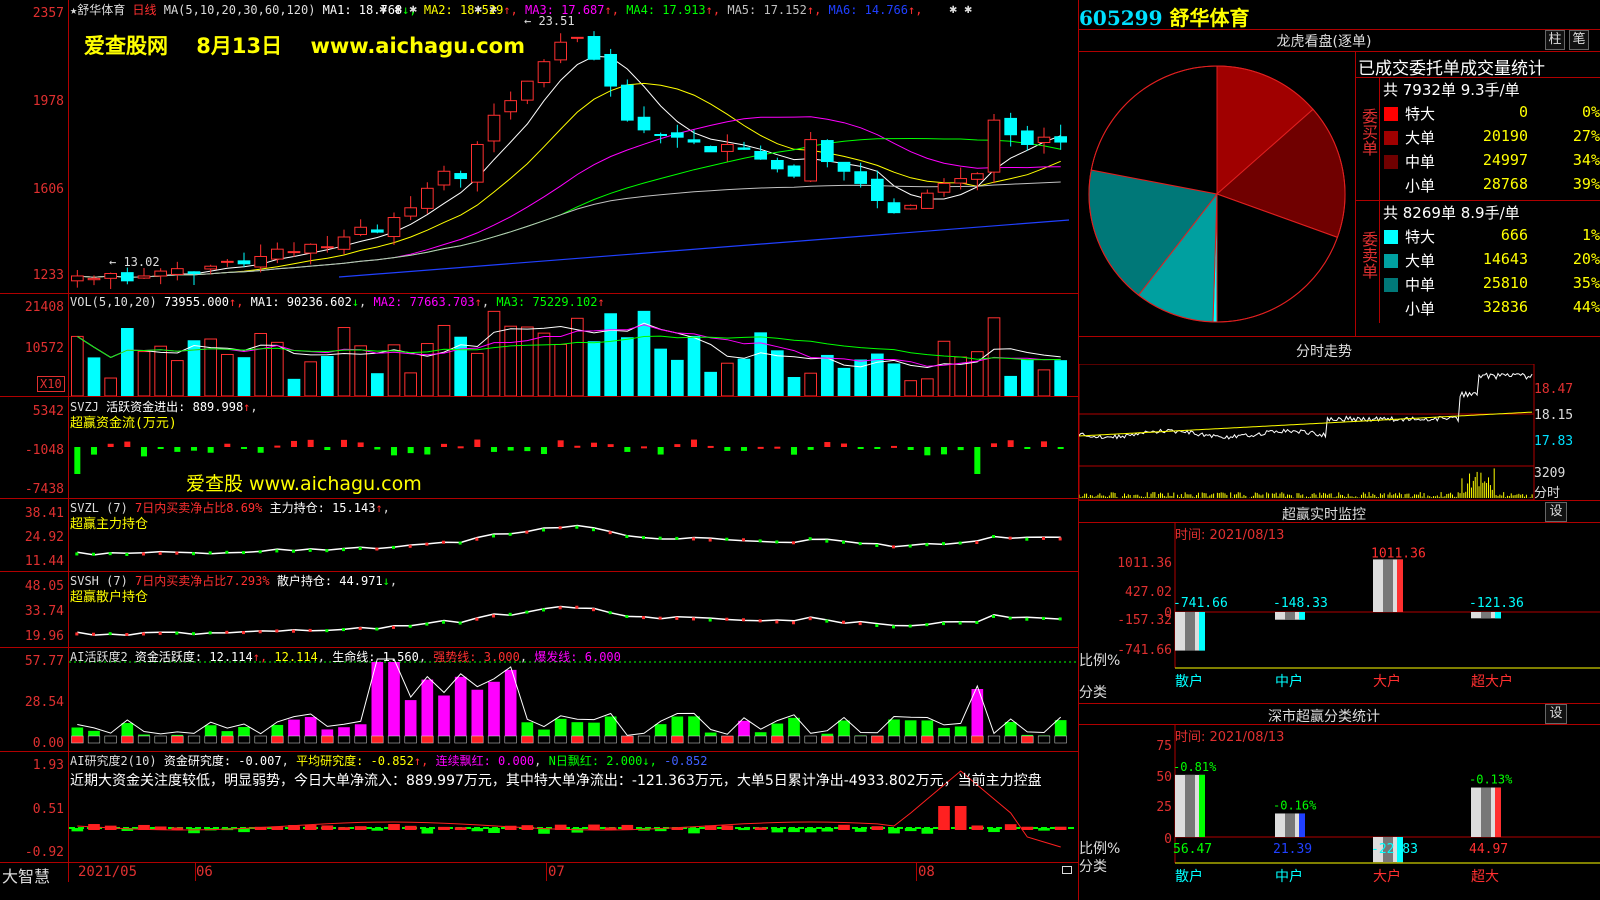 The height and width of the screenshot is (900, 1600). What do you see at coordinates (44, 586) in the screenshot?
I see `y-label-svsh-0: 48.05` at bounding box center [44, 586].